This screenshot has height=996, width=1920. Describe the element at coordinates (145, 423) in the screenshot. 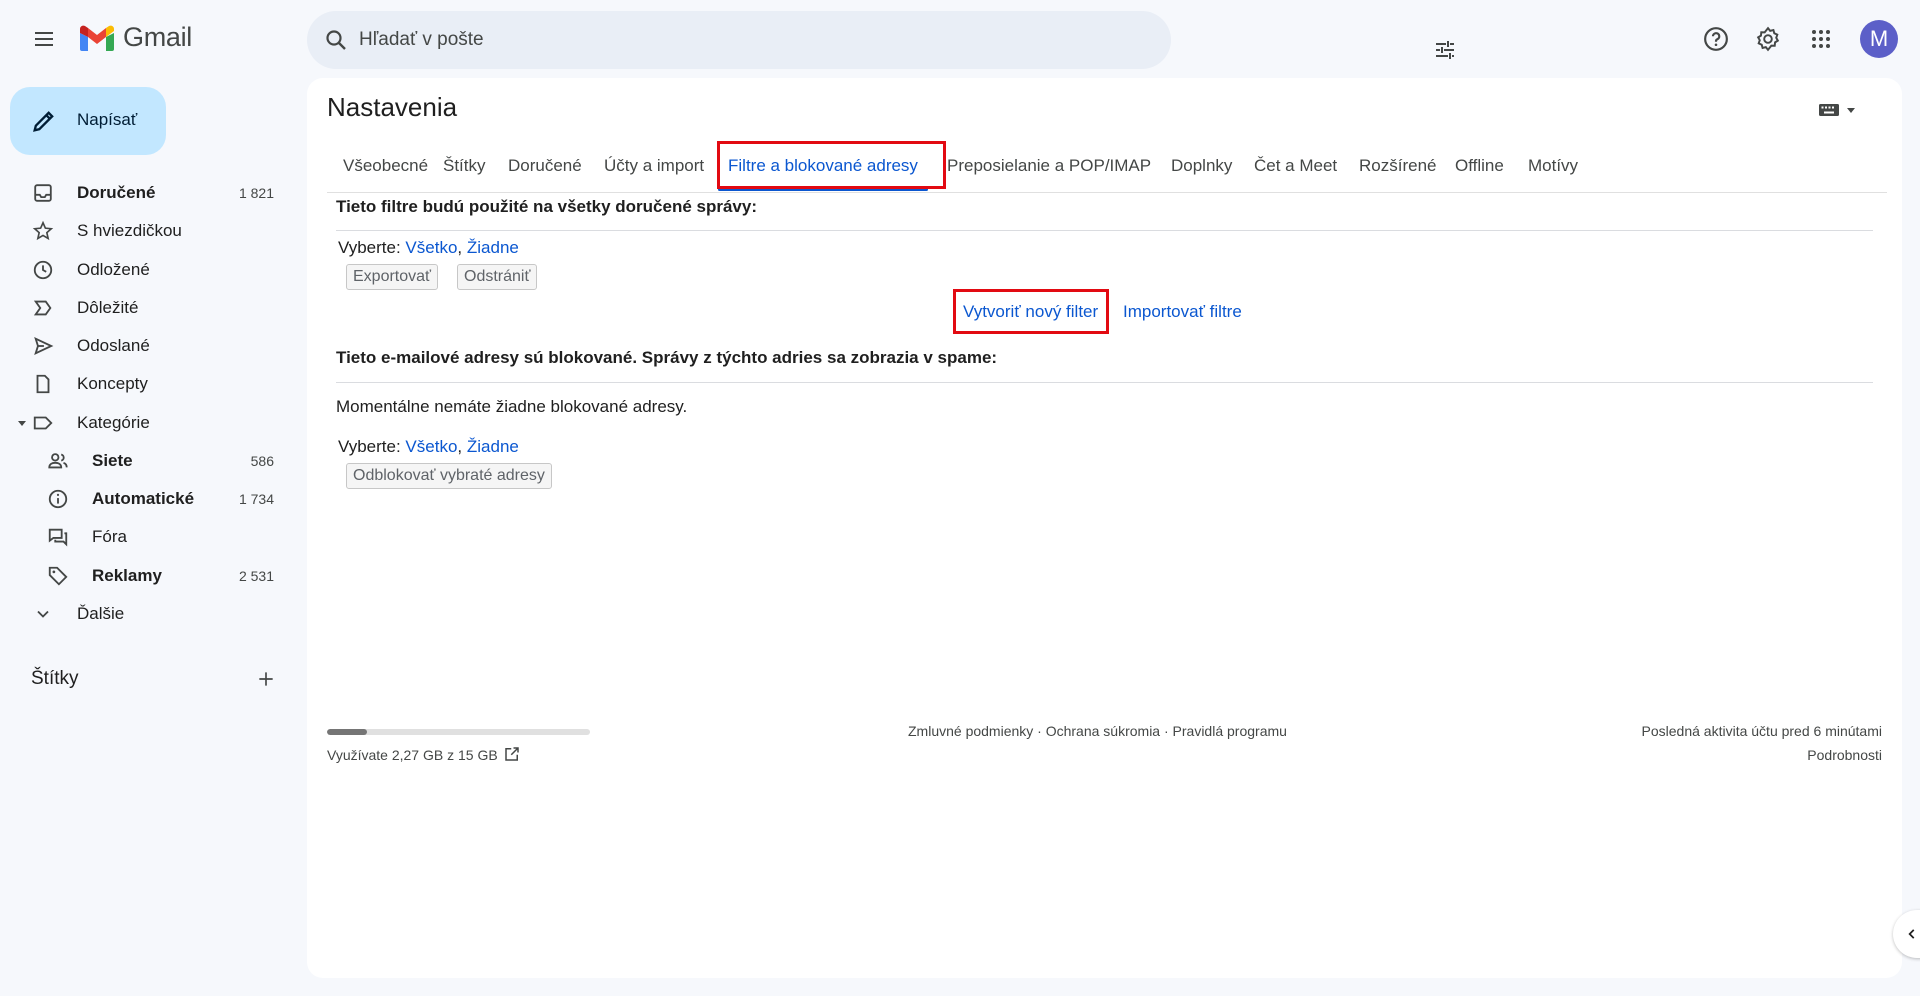

I see `nav-item-categories: Kategórie` at that location.